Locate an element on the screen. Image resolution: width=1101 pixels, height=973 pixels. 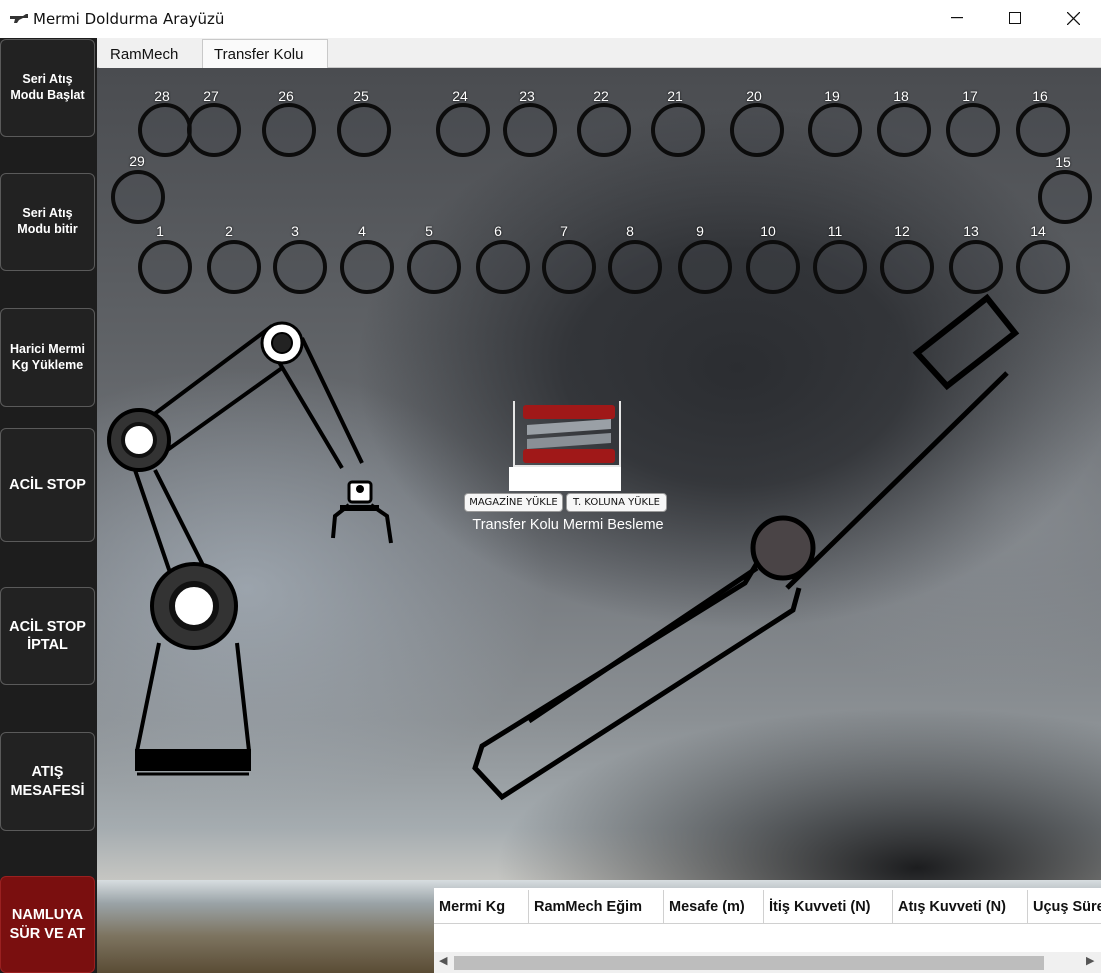
slot-number-label: 28 is located at coordinates (162, 96).